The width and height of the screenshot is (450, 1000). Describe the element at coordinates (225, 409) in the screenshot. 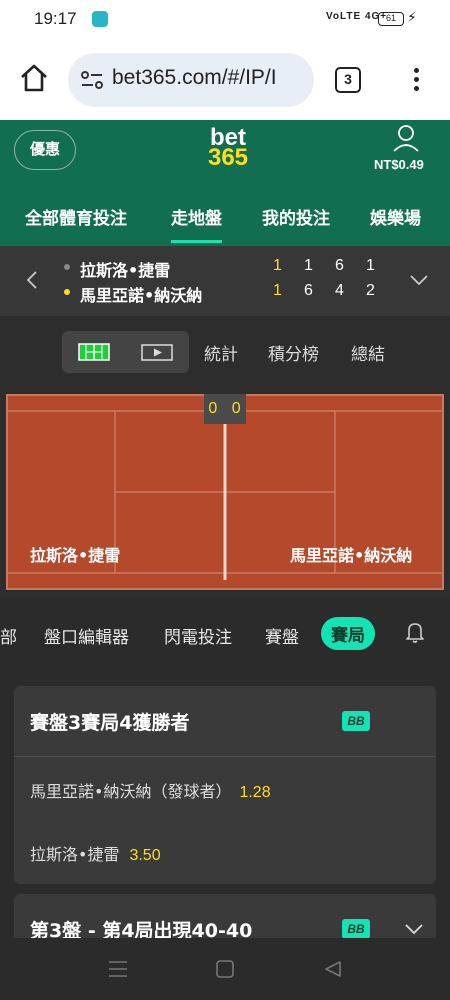

I see `game-score: 0 0` at that location.